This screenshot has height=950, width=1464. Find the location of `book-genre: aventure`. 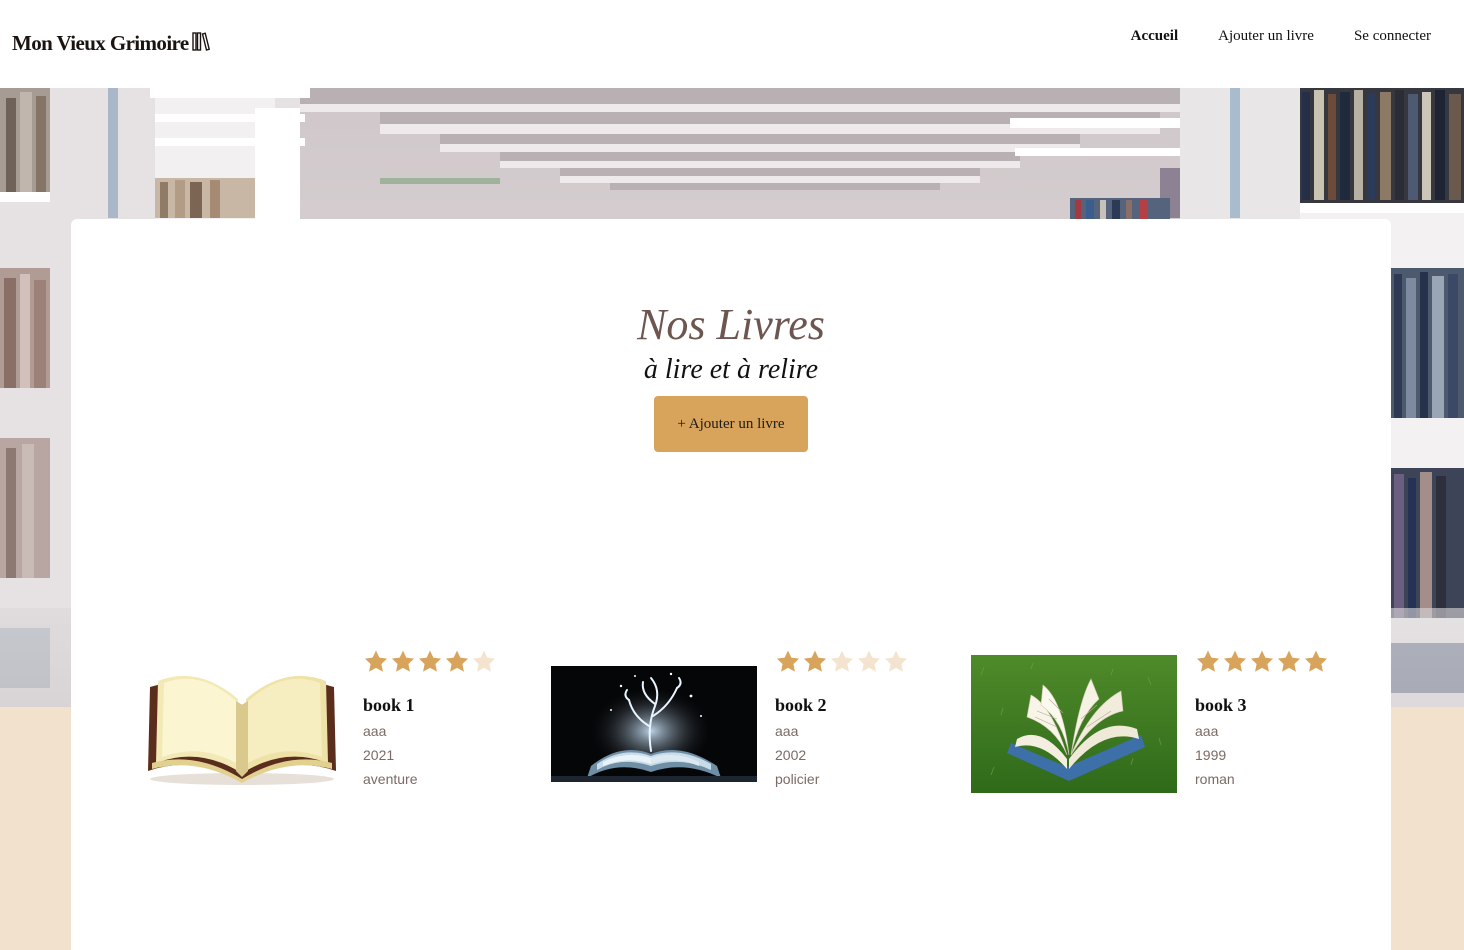

book-genre: aventure is located at coordinates (390, 779).